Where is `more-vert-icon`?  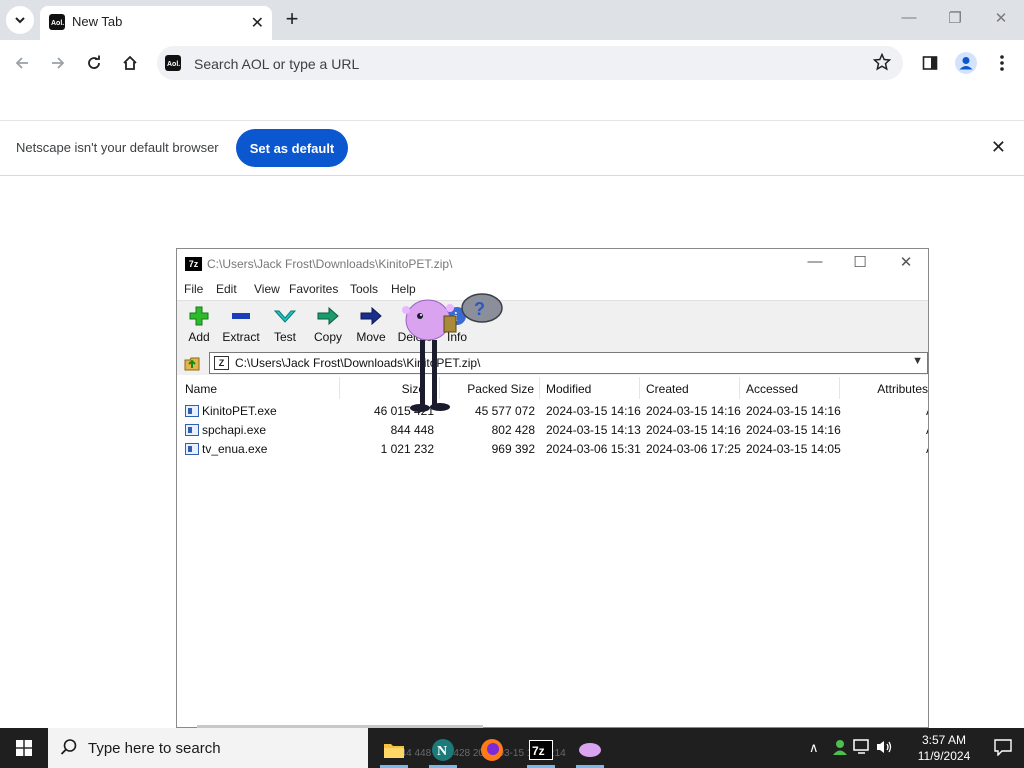
more-vert-icon is located at coordinates (1002, 63).